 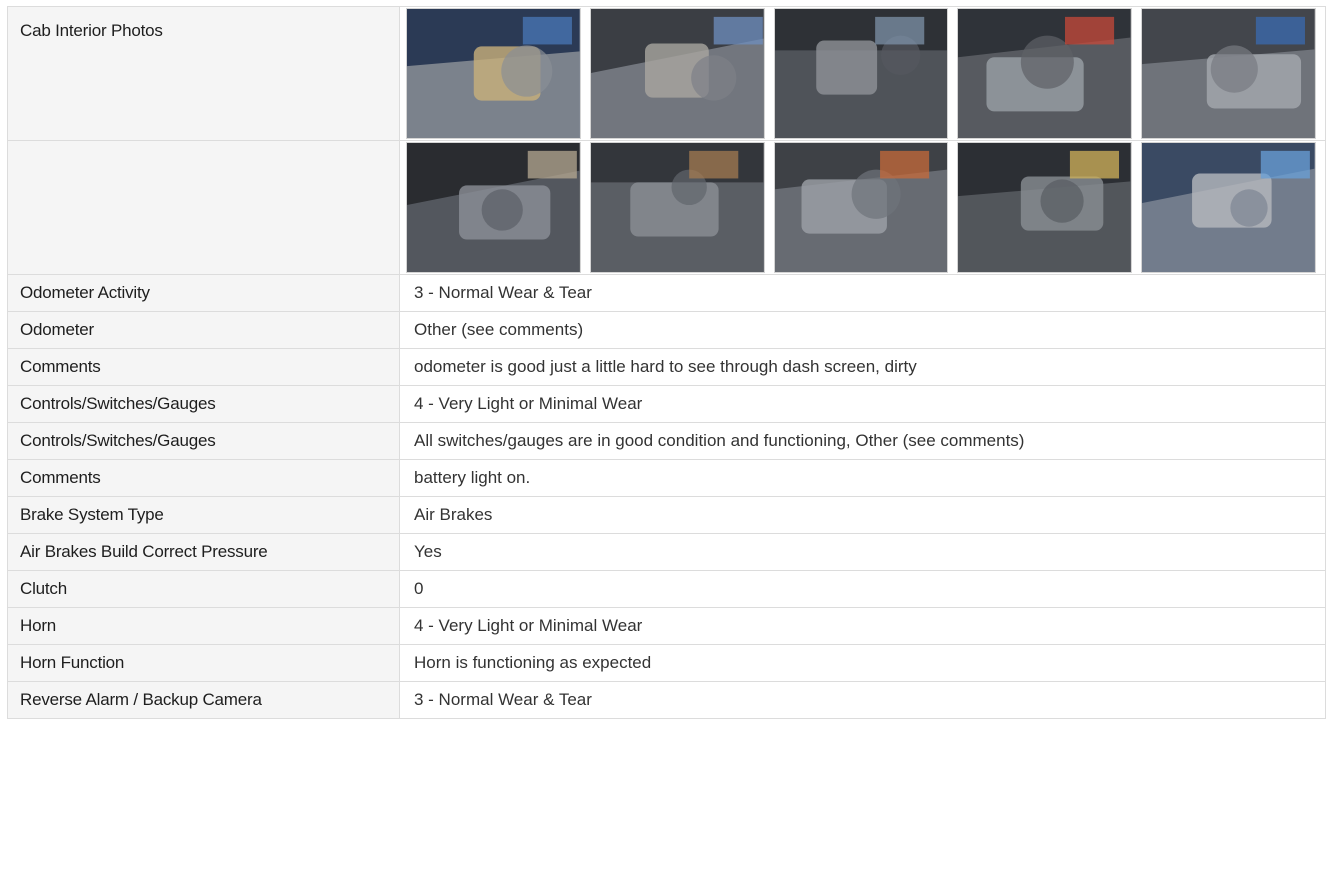 What do you see at coordinates (203, 293) in the screenshot?
I see `row-label: Odometer Activity` at bounding box center [203, 293].